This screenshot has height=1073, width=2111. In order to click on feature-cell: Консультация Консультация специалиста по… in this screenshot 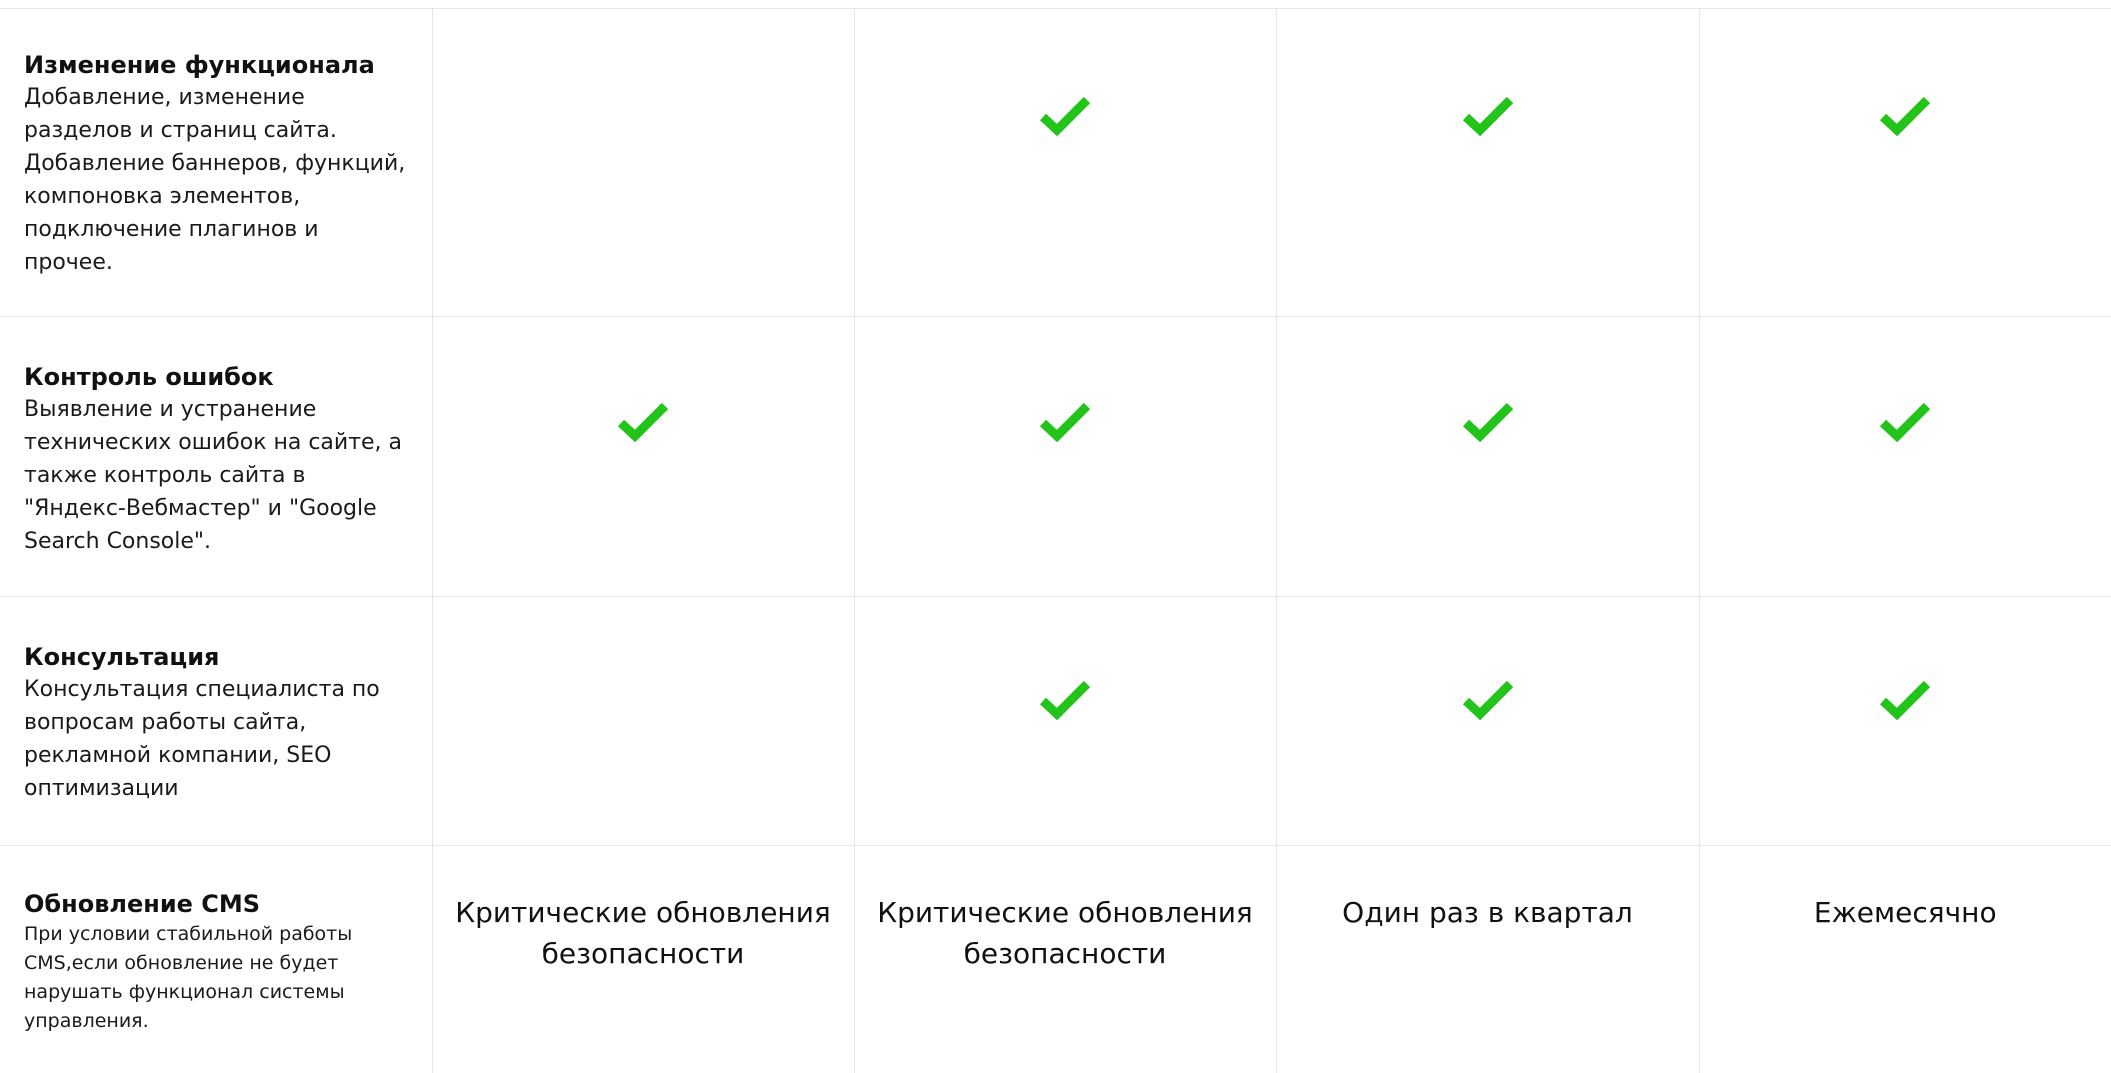, I will do `click(216, 721)`.